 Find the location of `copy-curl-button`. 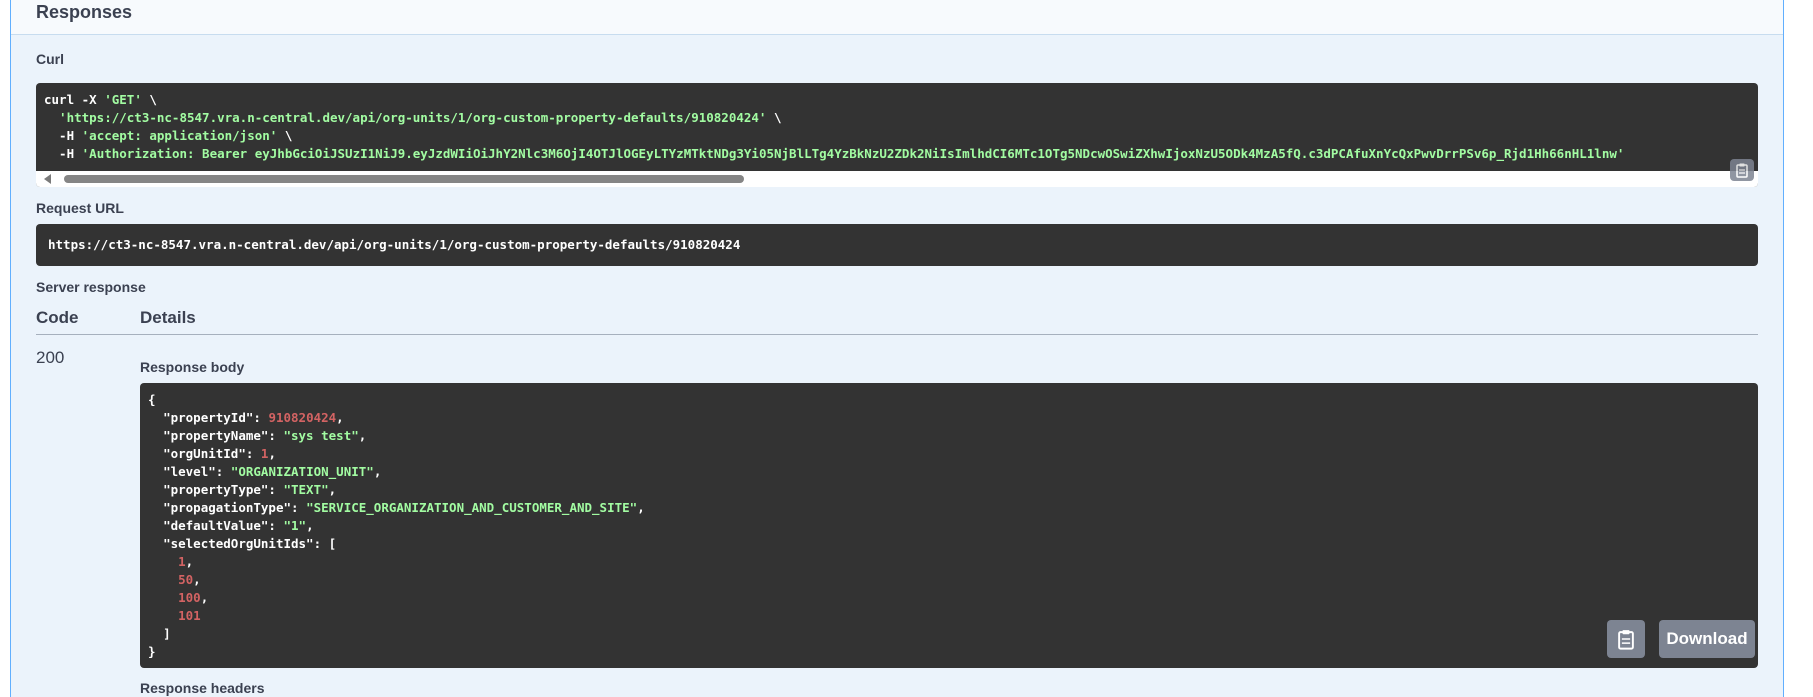

copy-curl-button is located at coordinates (1742, 170).